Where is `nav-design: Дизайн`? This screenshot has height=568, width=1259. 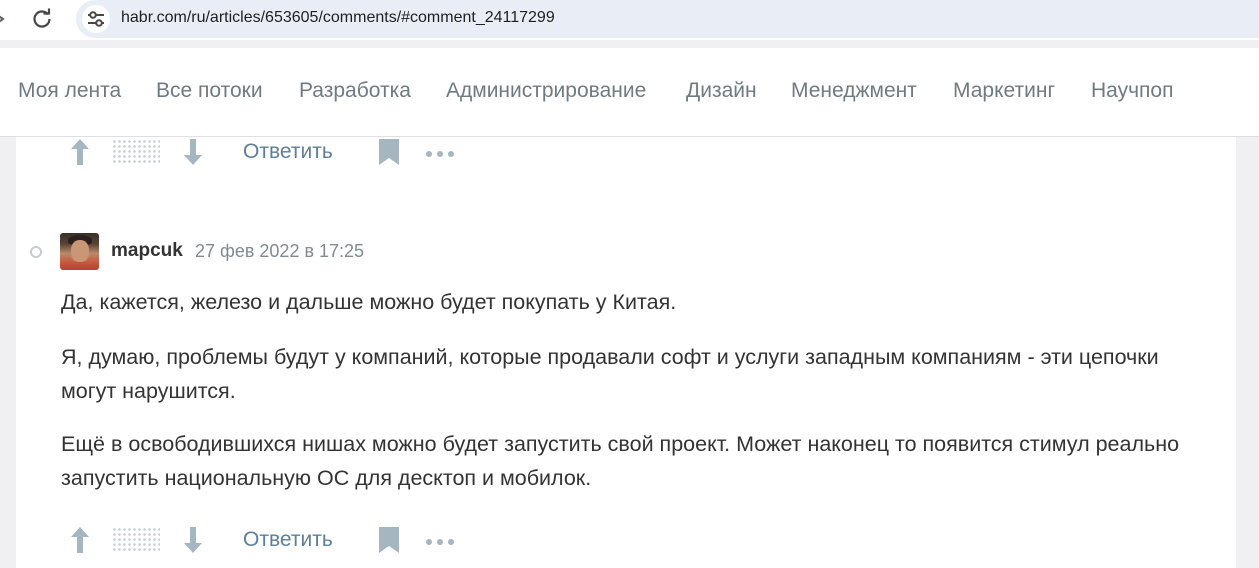 nav-design: Дизайн is located at coordinates (721, 91).